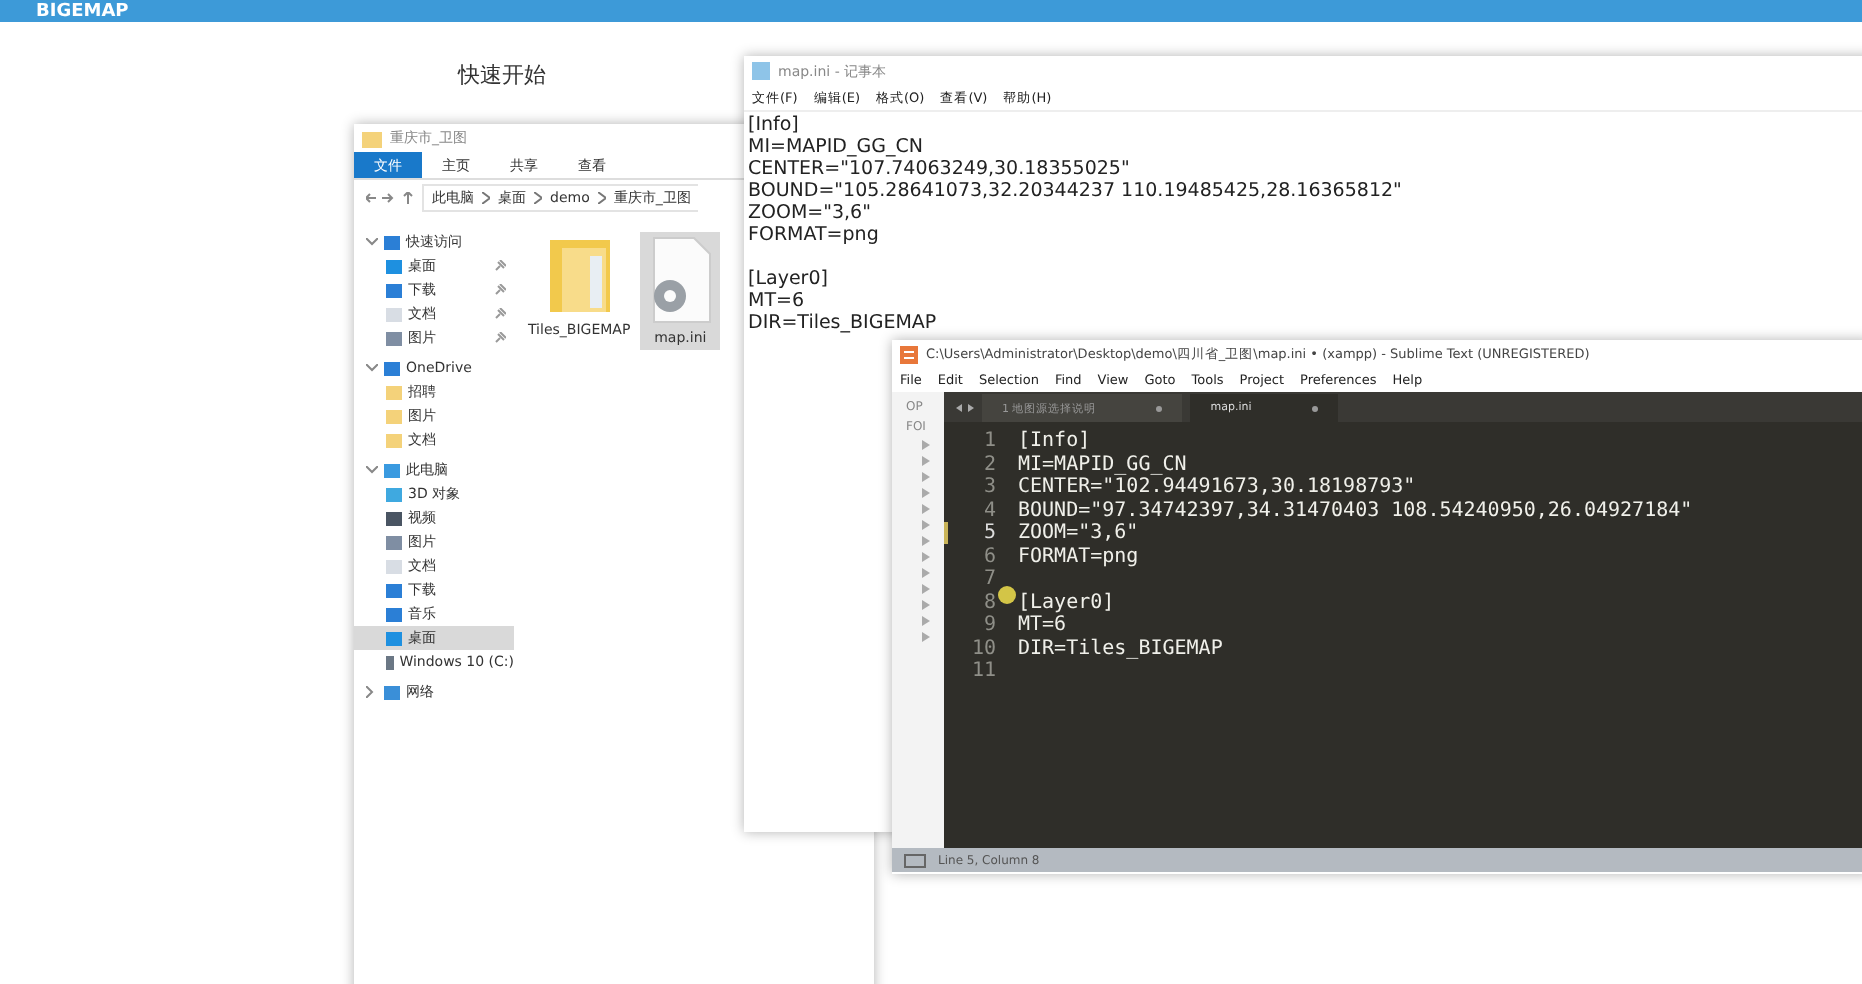 This screenshot has width=1862, height=984. I want to click on code-line: FORMAT=png, so click(1078, 556).